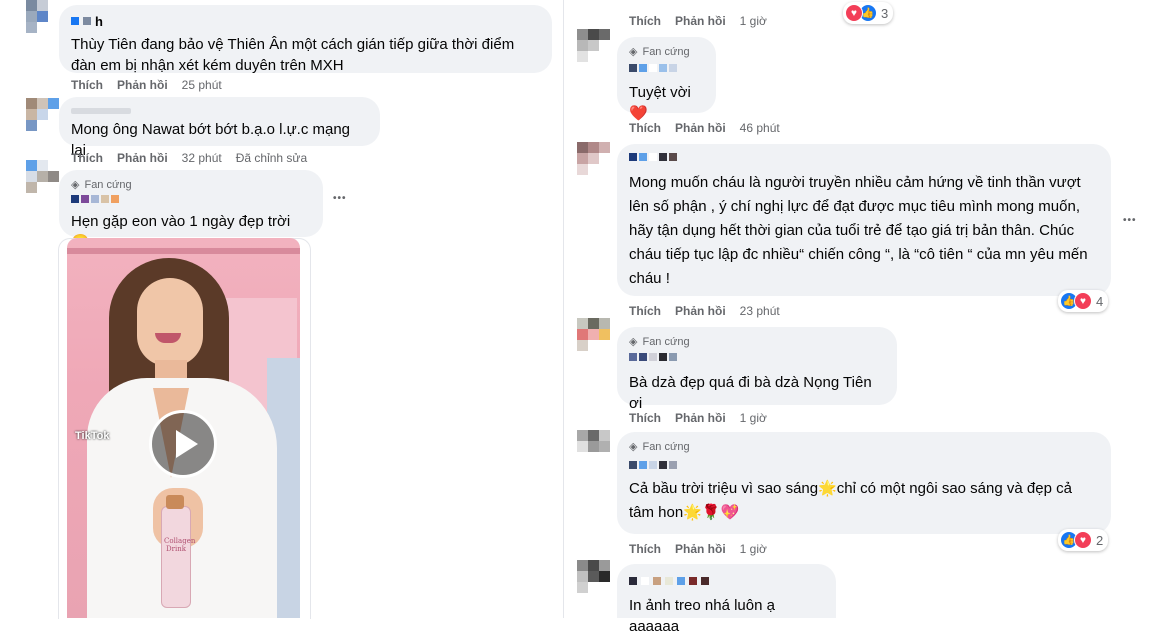 The height and width of the screenshot is (637, 1165). I want to click on video-thumbnail: Collagen Drink TikTok, so click(183, 428).